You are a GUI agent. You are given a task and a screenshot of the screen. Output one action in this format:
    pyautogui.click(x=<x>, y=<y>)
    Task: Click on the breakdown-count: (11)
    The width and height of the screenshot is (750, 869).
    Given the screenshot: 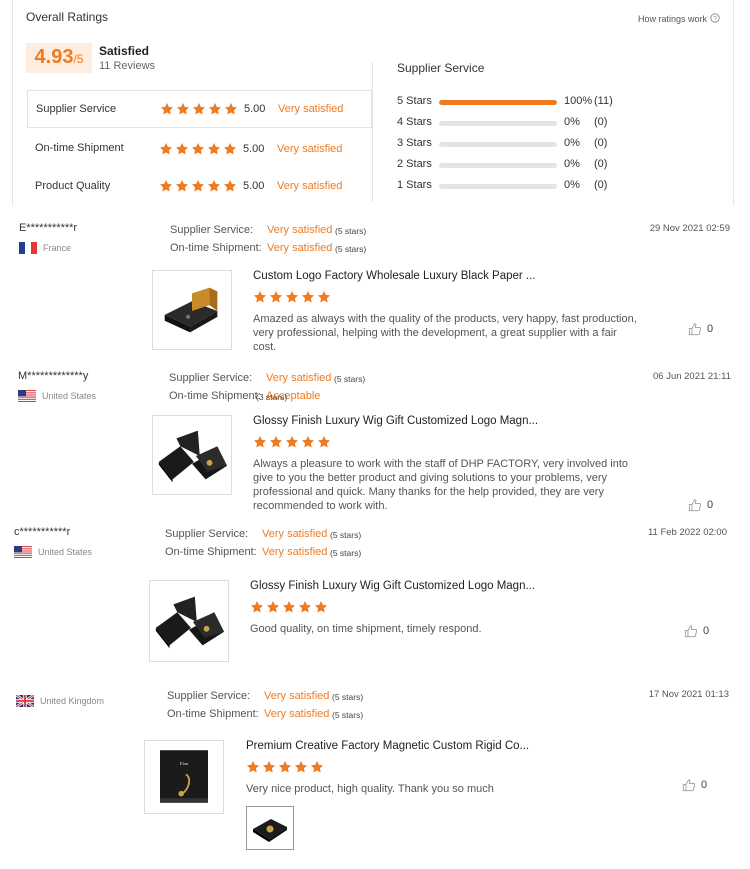 What is the action you would take?
    pyautogui.click(x=603, y=101)
    